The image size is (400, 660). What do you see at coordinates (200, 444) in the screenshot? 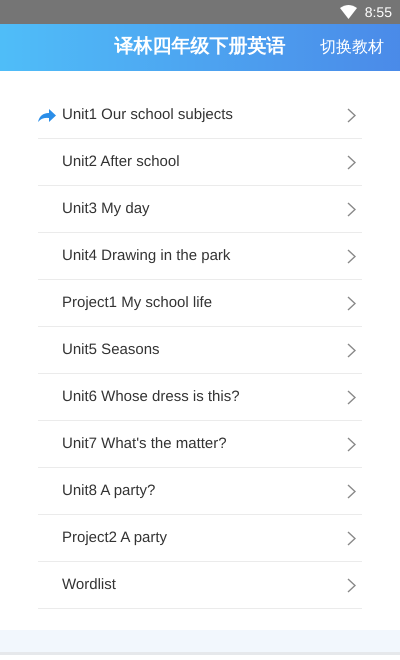
I see `unit-item: Unit7 What's the matter?` at bounding box center [200, 444].